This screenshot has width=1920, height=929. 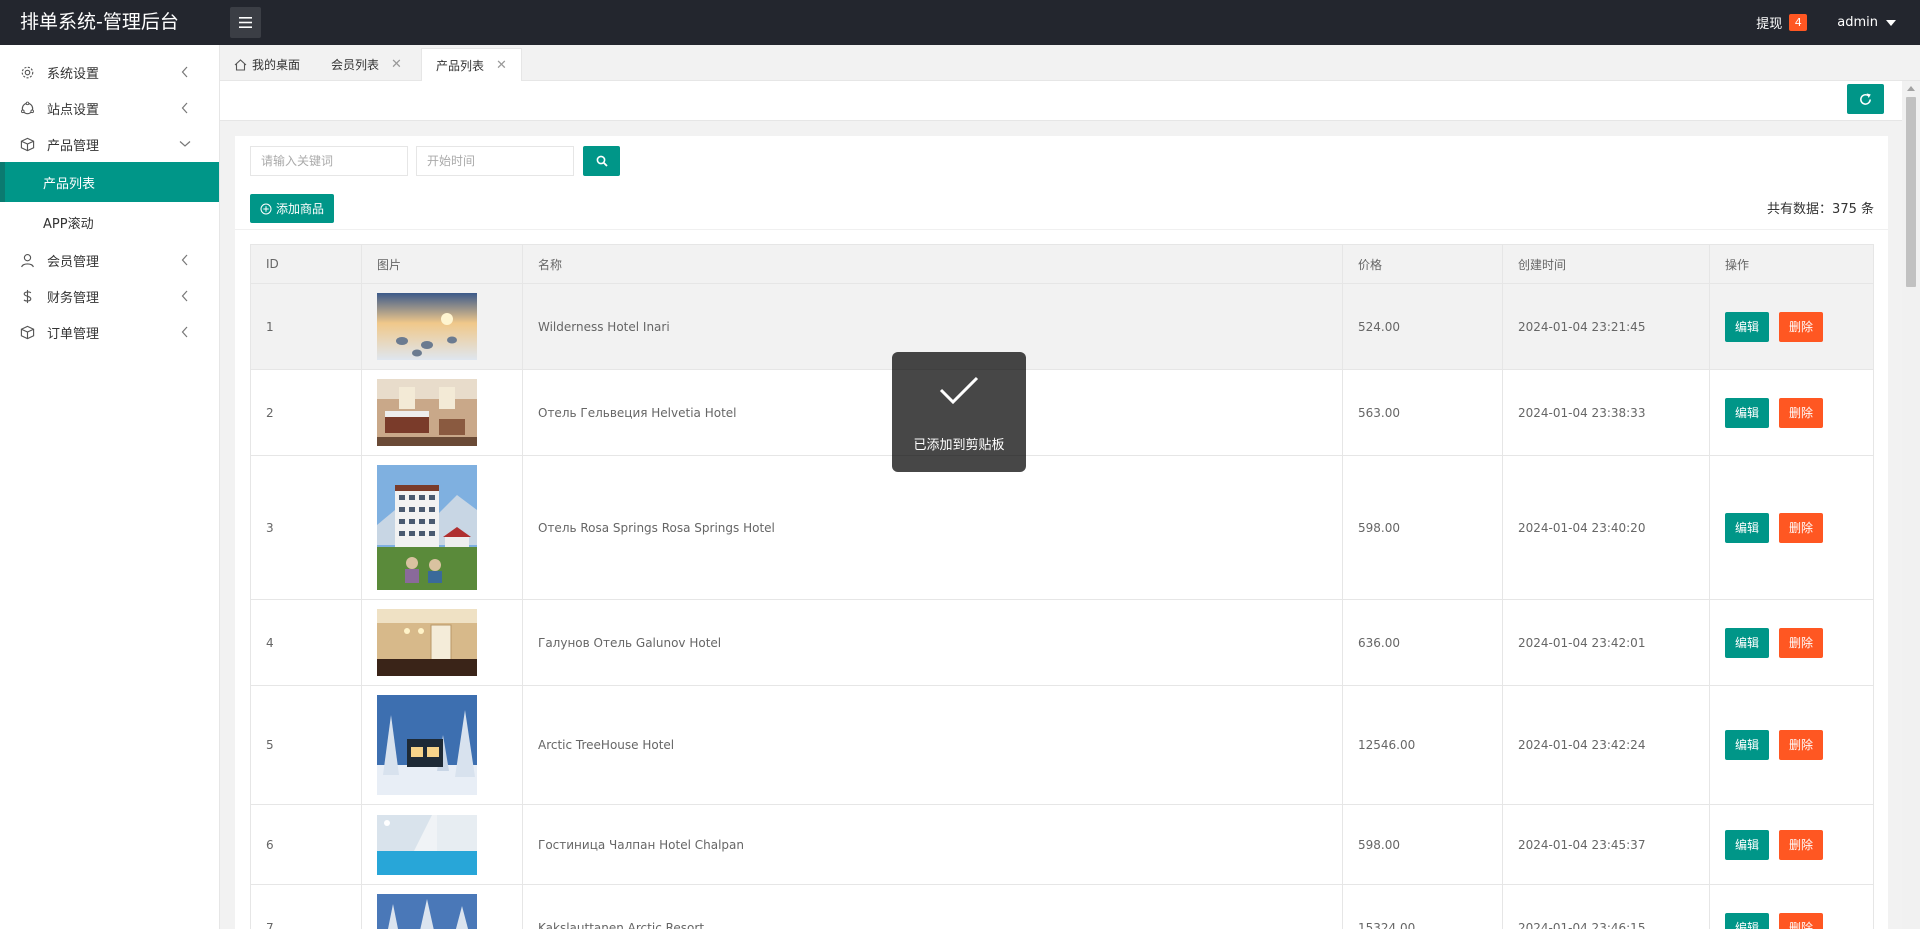 What do you see at coordinates (1062, 264) in the screenshot?
I see `table-header-row: ID 图片 名称 价格 创建时间 操作` at bounding box center [1062, 264].